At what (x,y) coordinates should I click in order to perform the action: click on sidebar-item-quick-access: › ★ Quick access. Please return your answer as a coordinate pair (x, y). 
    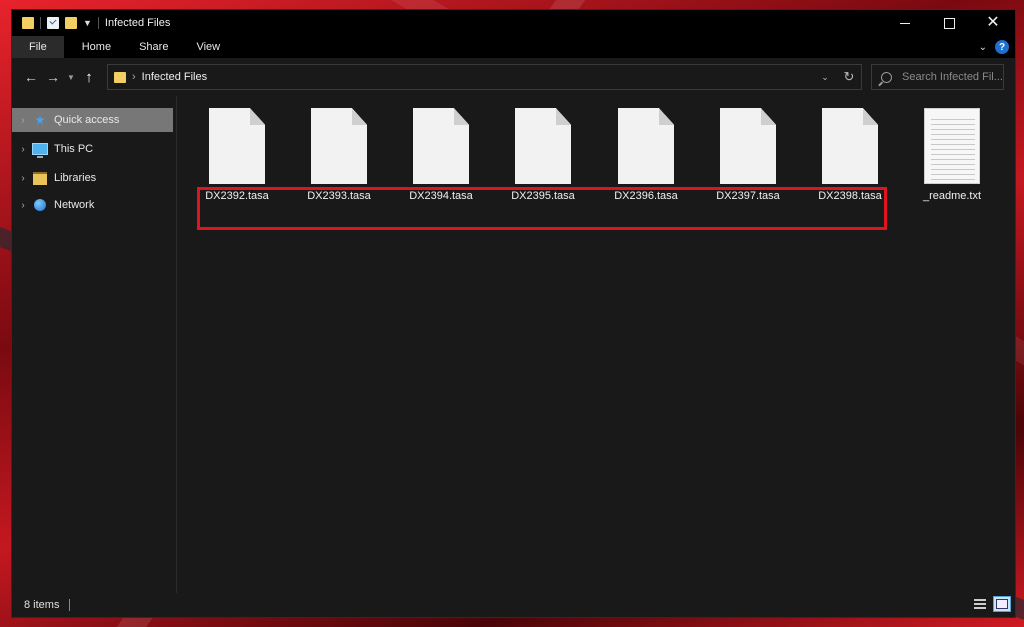
    Looking at the image, I should click on (92, 120).